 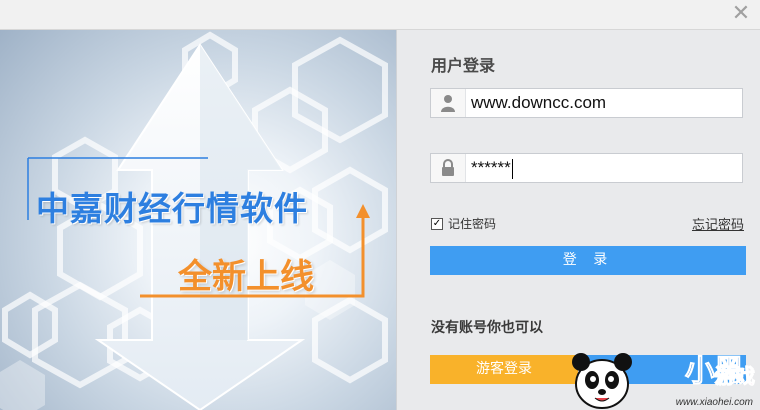 I want to click on lock-icon, so click(x=448, y=168).